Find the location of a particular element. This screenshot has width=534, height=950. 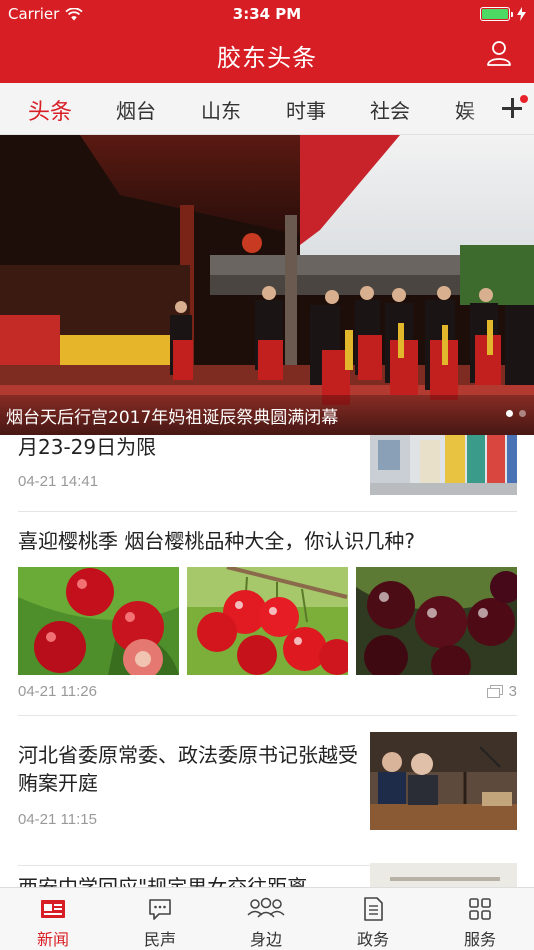

category-tabs: 头条 烟台 山东 时事 社会 娱 is located at coordinates (267, 109).